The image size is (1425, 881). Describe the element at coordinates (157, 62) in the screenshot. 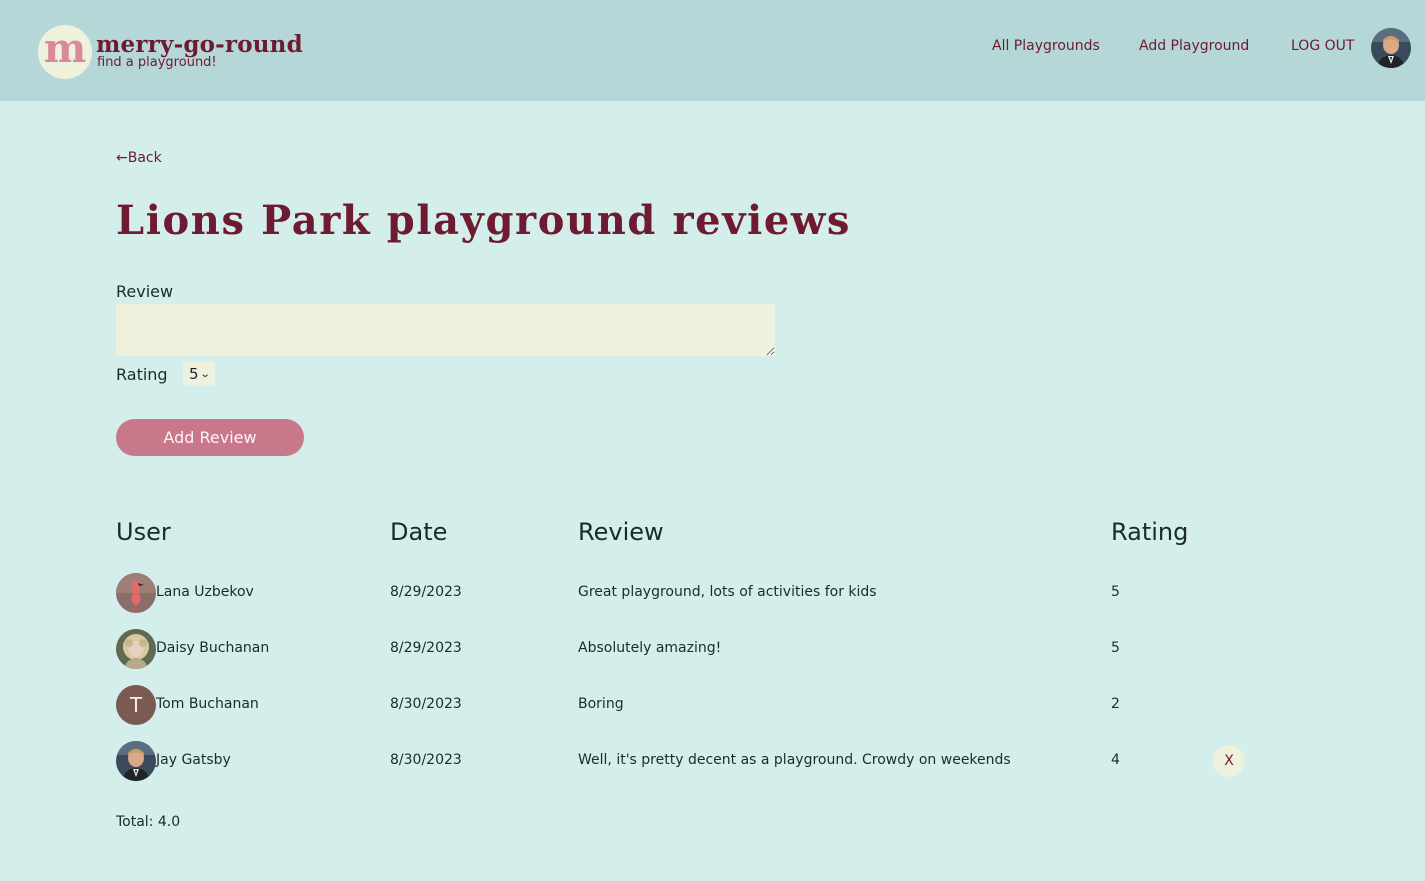

I see `logo-tagline: find a playground!` at that location.